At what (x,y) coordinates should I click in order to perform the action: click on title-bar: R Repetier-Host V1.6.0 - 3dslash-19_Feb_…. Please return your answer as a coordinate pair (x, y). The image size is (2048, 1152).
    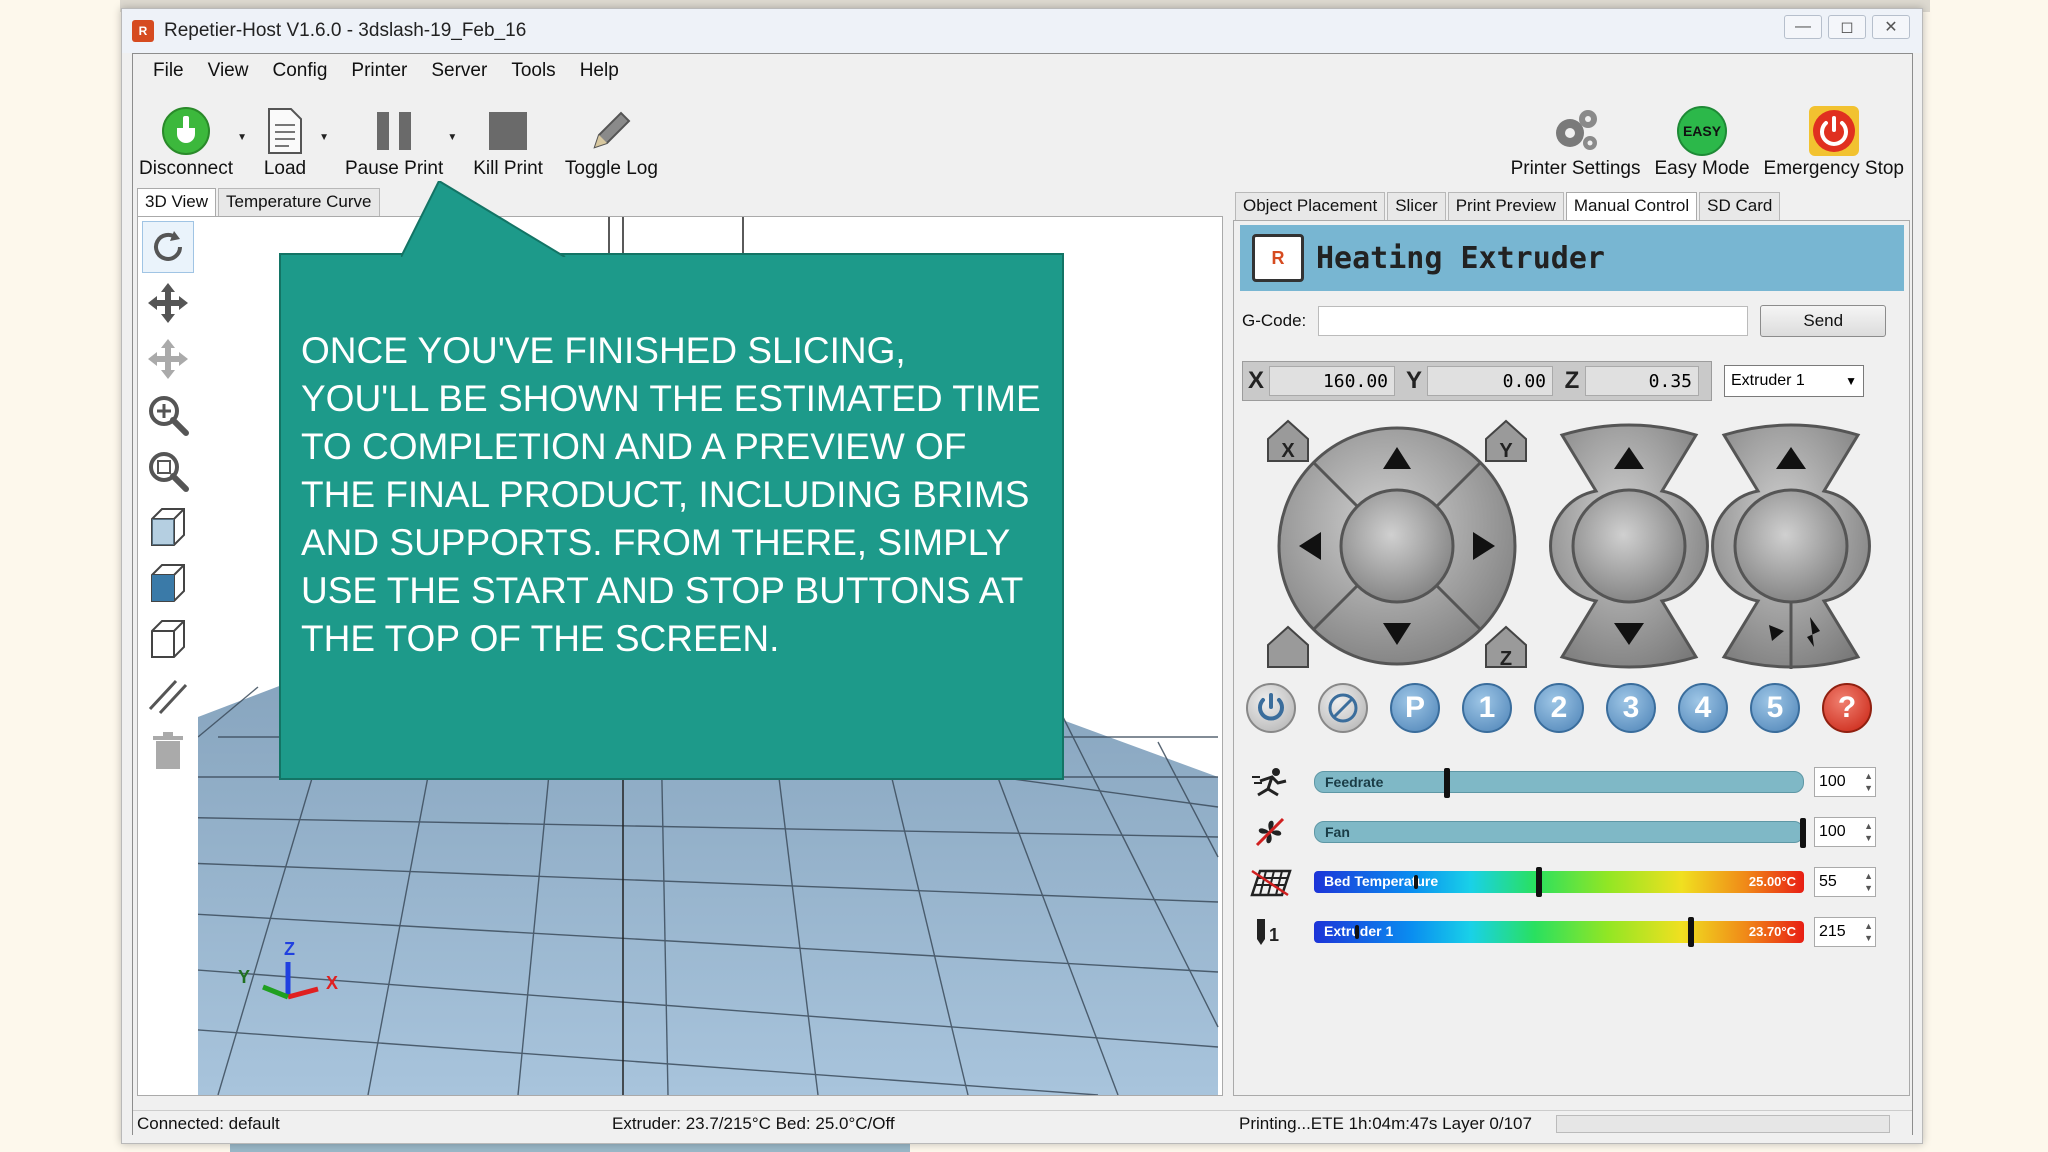
    Looking at the image, I should click on (1022, 31).